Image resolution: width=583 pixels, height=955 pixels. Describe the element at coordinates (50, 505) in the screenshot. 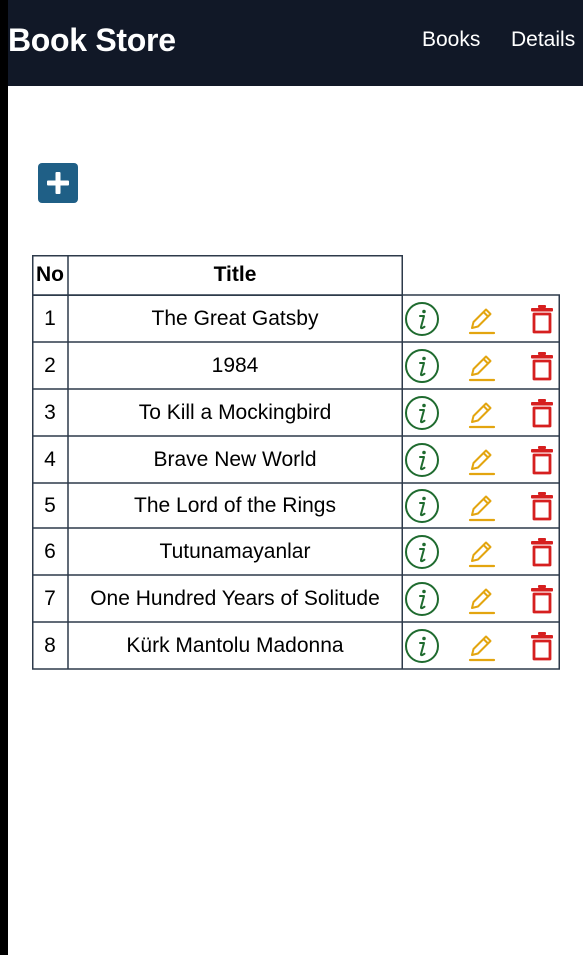

I see `row-number: 5` at that location.